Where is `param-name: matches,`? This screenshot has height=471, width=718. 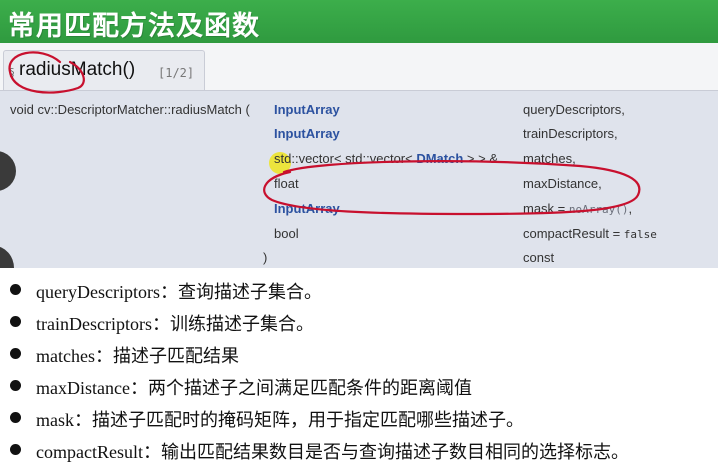
param-name: matches, is located at coordinates (549, 158).